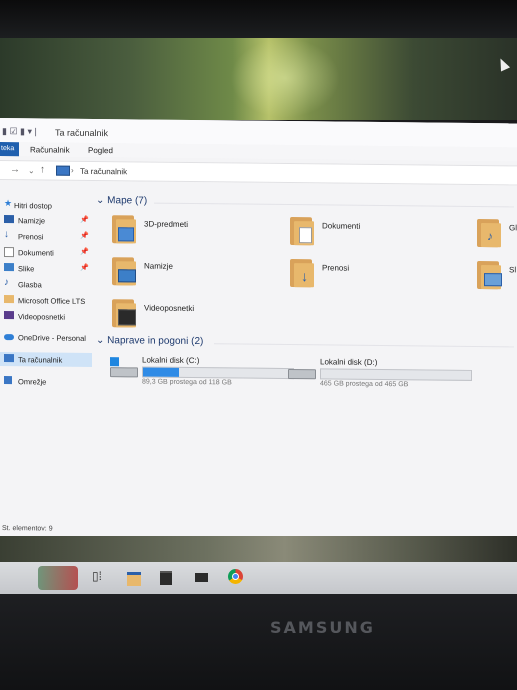 This screenshot has height=690, width=517. I want to click on sidebar-item-label: Glasba, so click(30, 285).